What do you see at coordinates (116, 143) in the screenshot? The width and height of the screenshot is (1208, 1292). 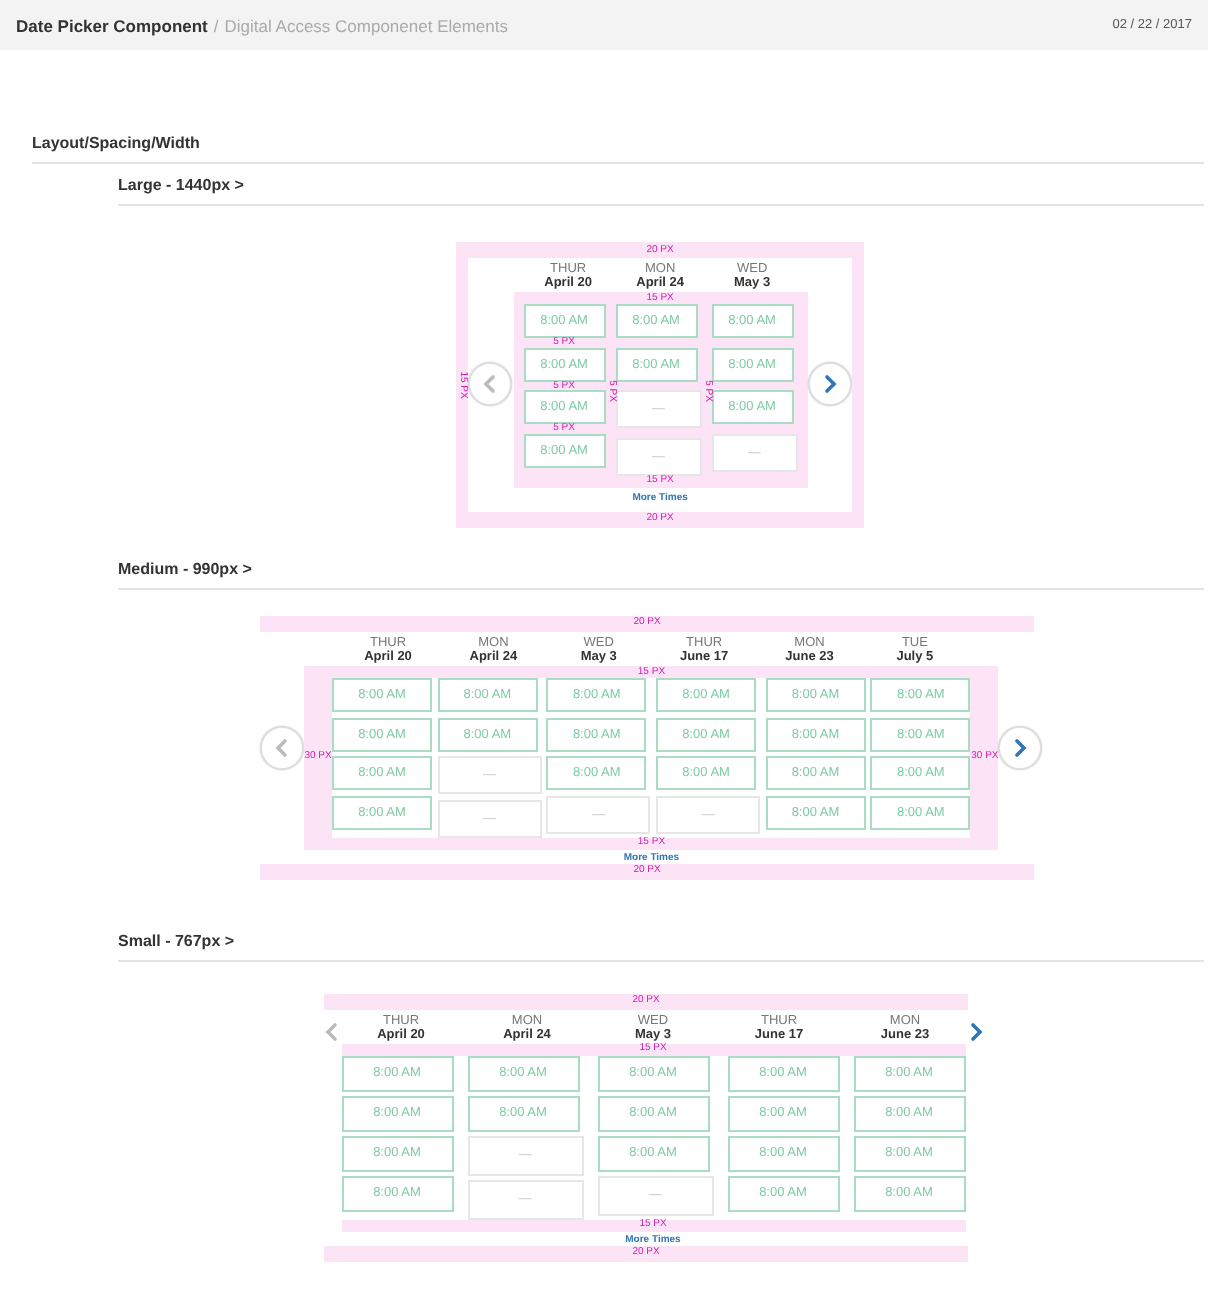 I see `section-title: Layout/Spacing/Width` at bounding box center [116, 143].